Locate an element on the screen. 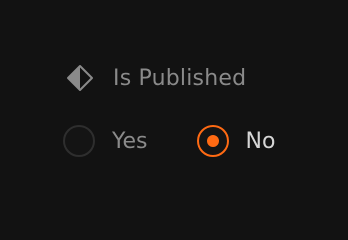 The height and width of the screenshot is (240, 348). radio-no-label: No is located at coordinates (261, 141).